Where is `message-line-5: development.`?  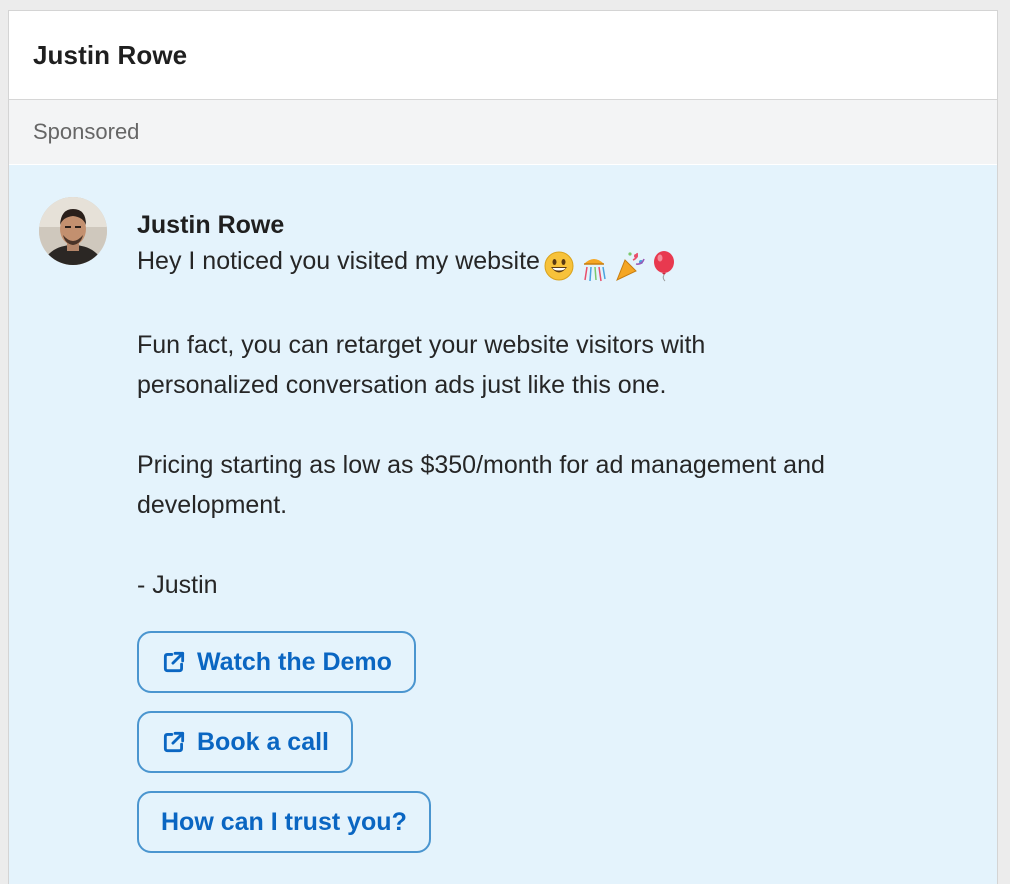 message-line-5: development. is located at coordinates (212, 505).